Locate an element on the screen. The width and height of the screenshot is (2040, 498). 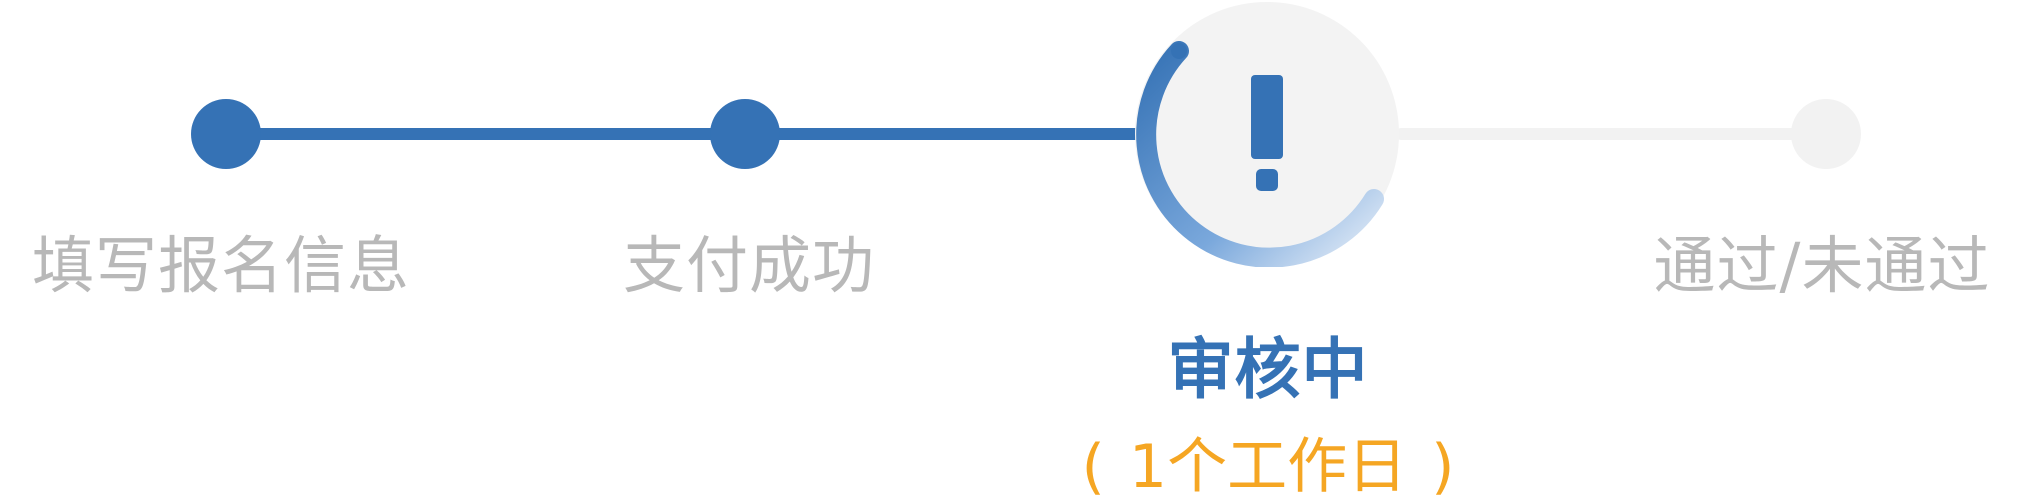
step-3-note: ( 1个工作日 ) is located at coordinates (1267, 465).